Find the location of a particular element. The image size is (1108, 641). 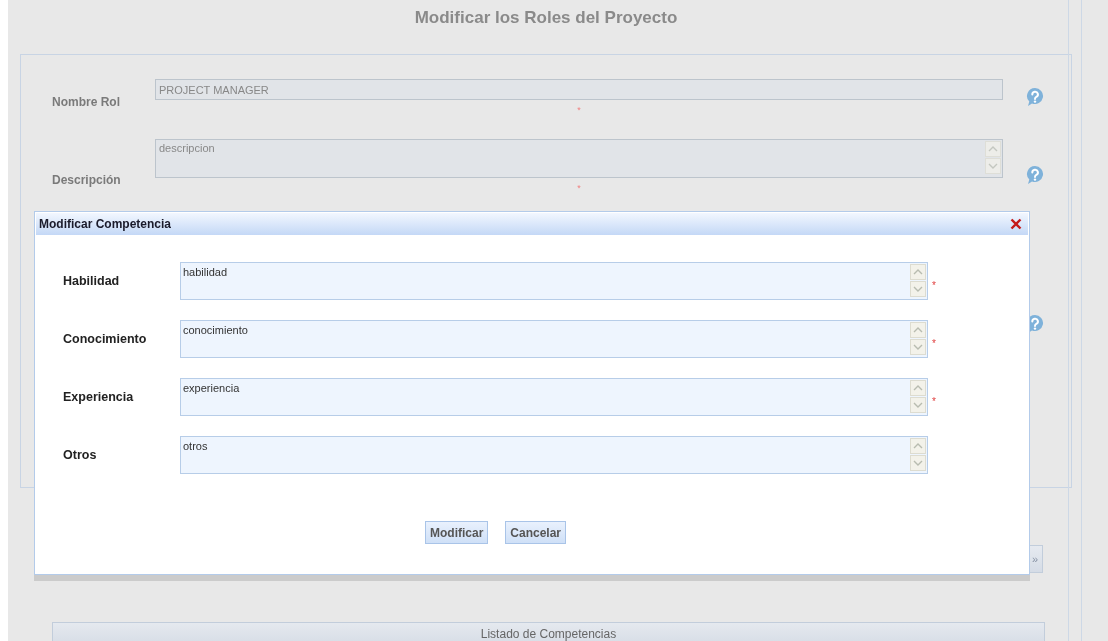

dialog-button: Cancelar is located at coordinates (536, 532).